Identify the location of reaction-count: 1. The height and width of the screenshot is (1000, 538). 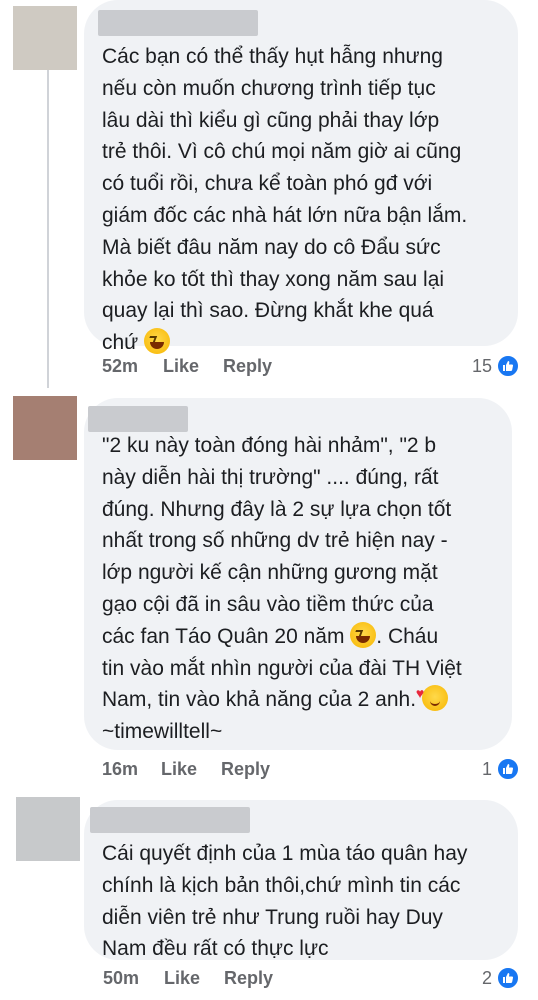
(486, 769).